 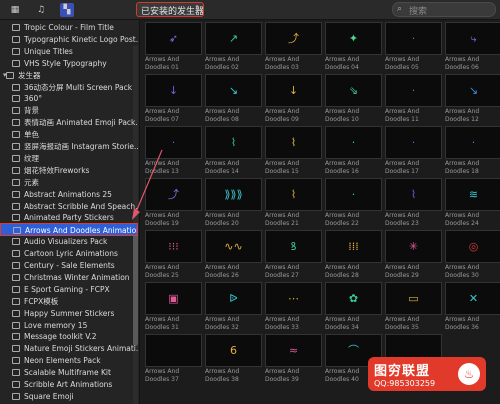 I want to click on generator-tile: ↓ Arrows And Doodles 09, so click(x=293, y=98).